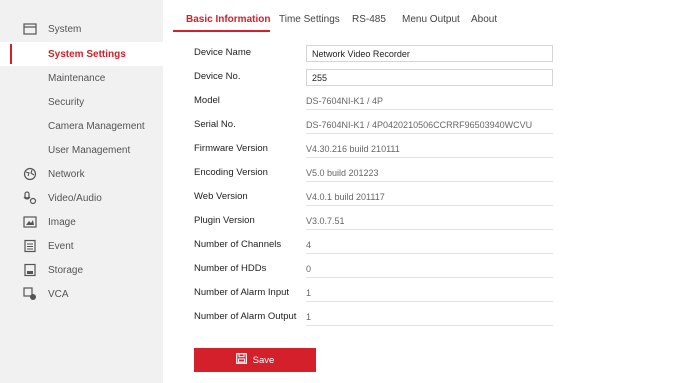  I want to click on sidebar-item-user-management: User Management, so click(81, 150).